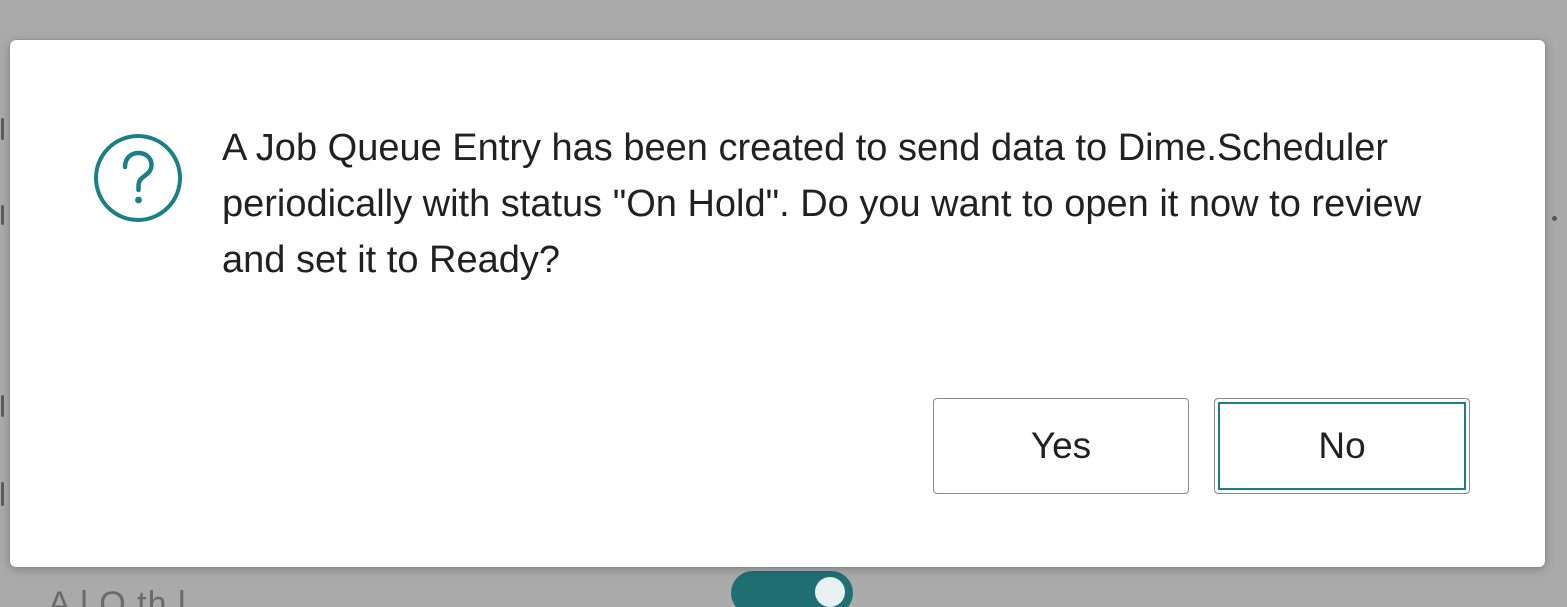 The height and width of the screenshot is (607, 1567). I want to click on question-circle-icon, so click(138, 178).